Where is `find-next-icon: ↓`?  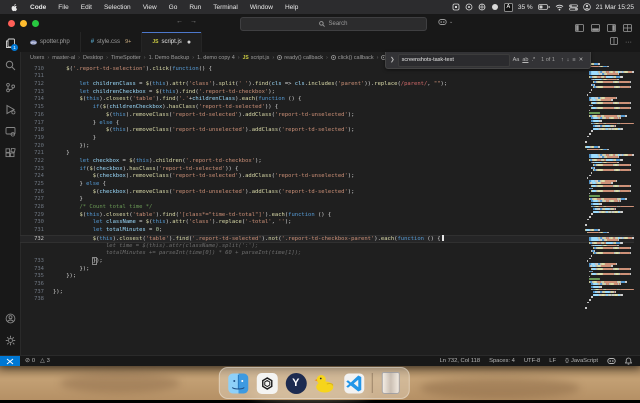 find-next-icon: ↓ is located at coordinates (568, 60).